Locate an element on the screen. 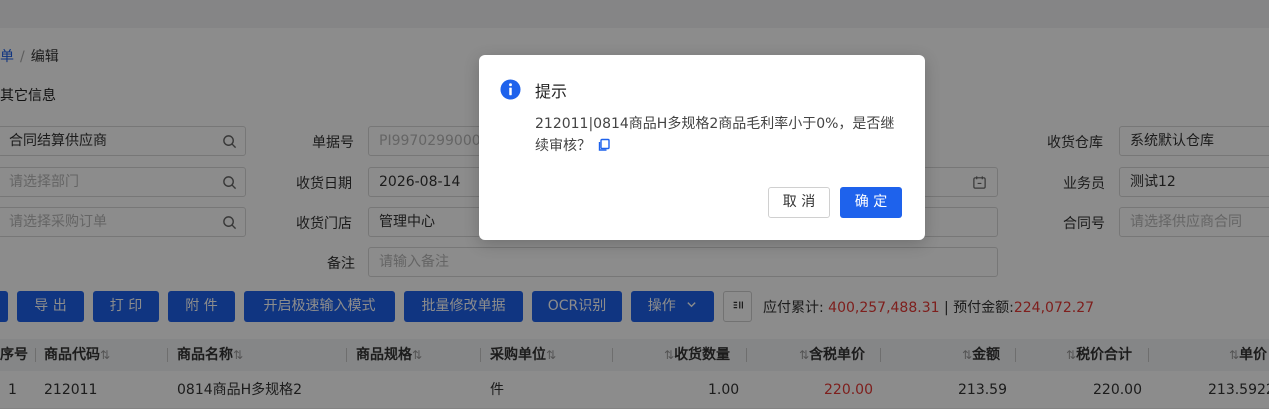  dialog-title: 提示 is located at coordinates (551, 91).